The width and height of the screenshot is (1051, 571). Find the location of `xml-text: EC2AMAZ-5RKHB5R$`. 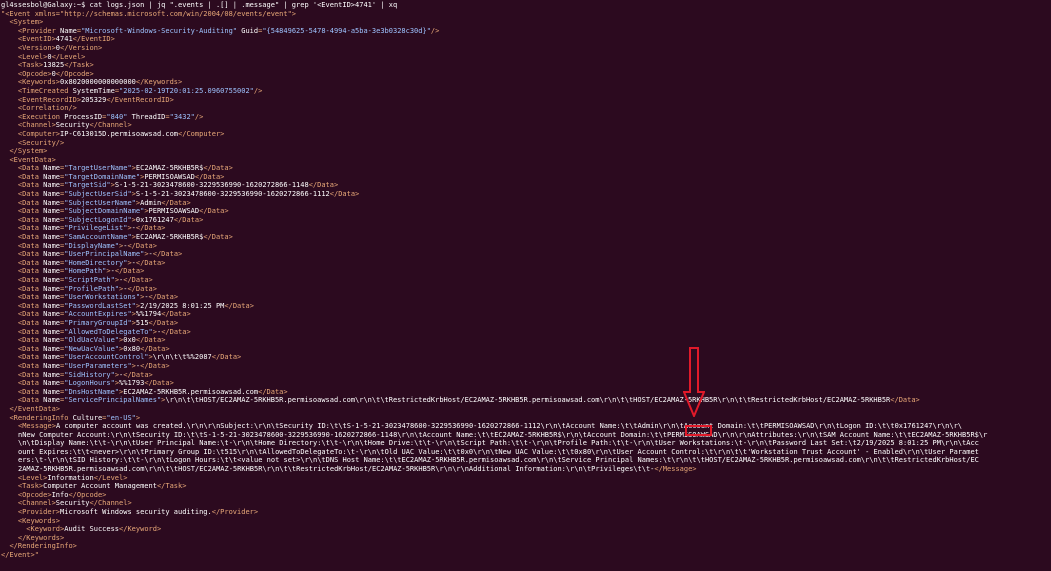

xml-text: EC2AMAZ-5RKHB5R$ is located at coordinates (169, 168).